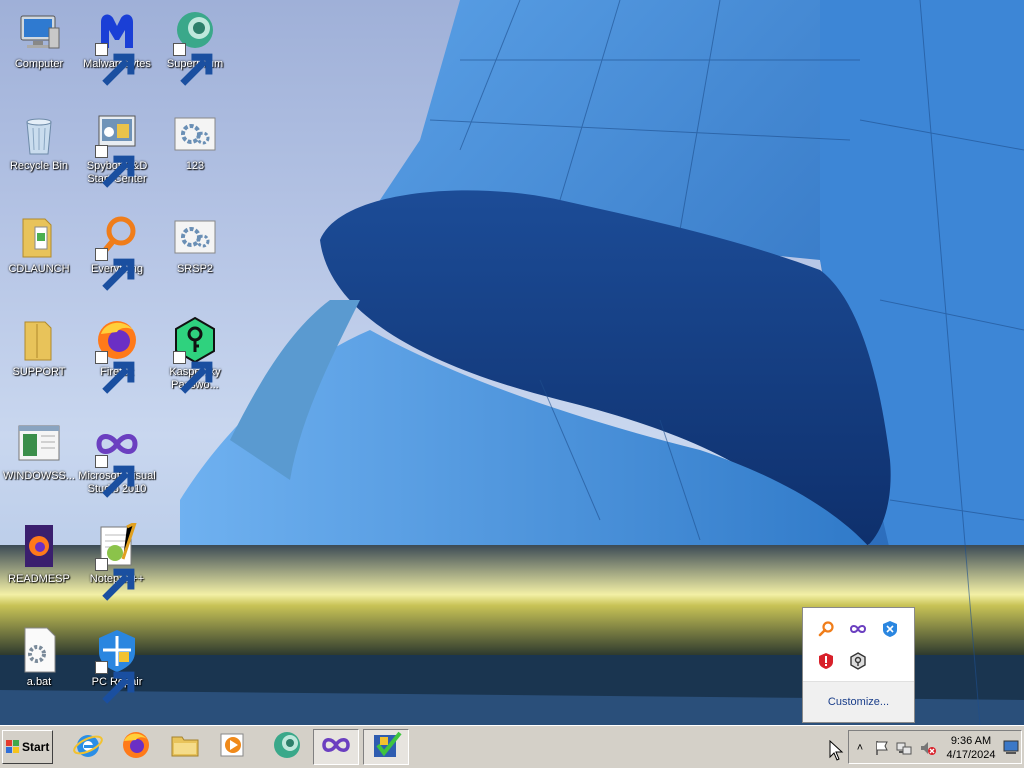 The image size is (1024, 768). I want to click on computer-icon, so click(39, 32).